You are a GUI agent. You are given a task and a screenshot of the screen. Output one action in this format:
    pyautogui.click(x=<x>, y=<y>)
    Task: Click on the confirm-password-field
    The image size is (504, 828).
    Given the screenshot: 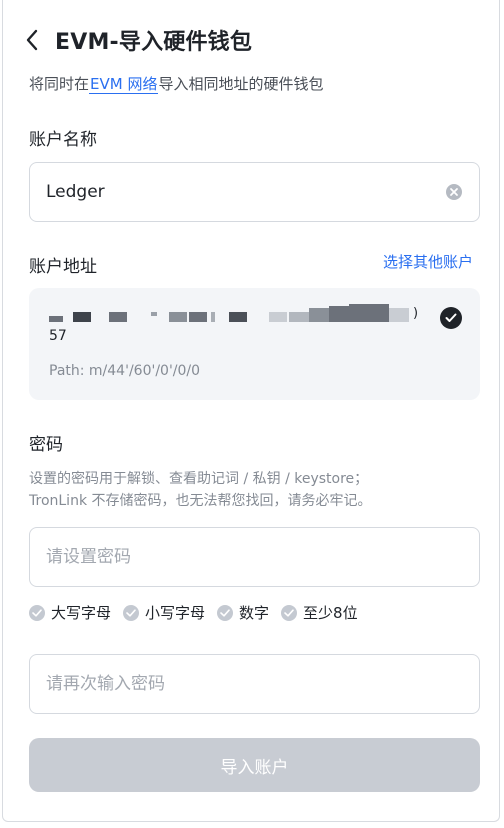 What is the action you would take?
    pyautogui.click(x=254, y=684)
    